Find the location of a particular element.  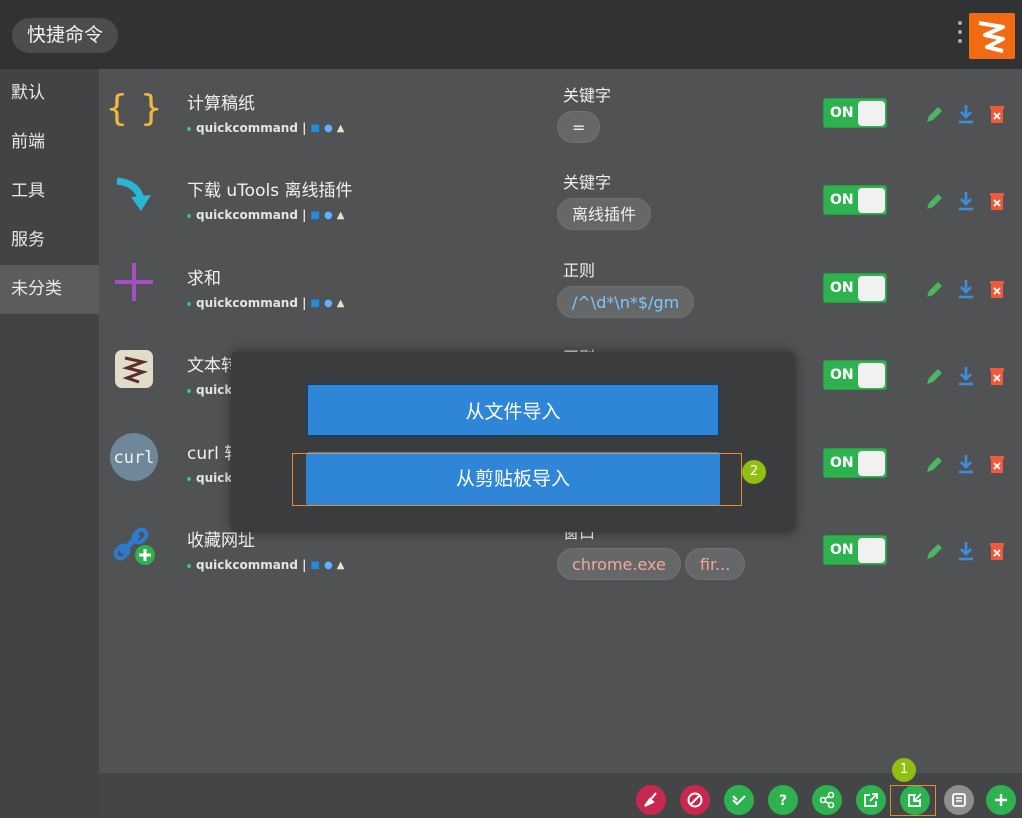

svg-text: curl is located at coordinates (134, 458).